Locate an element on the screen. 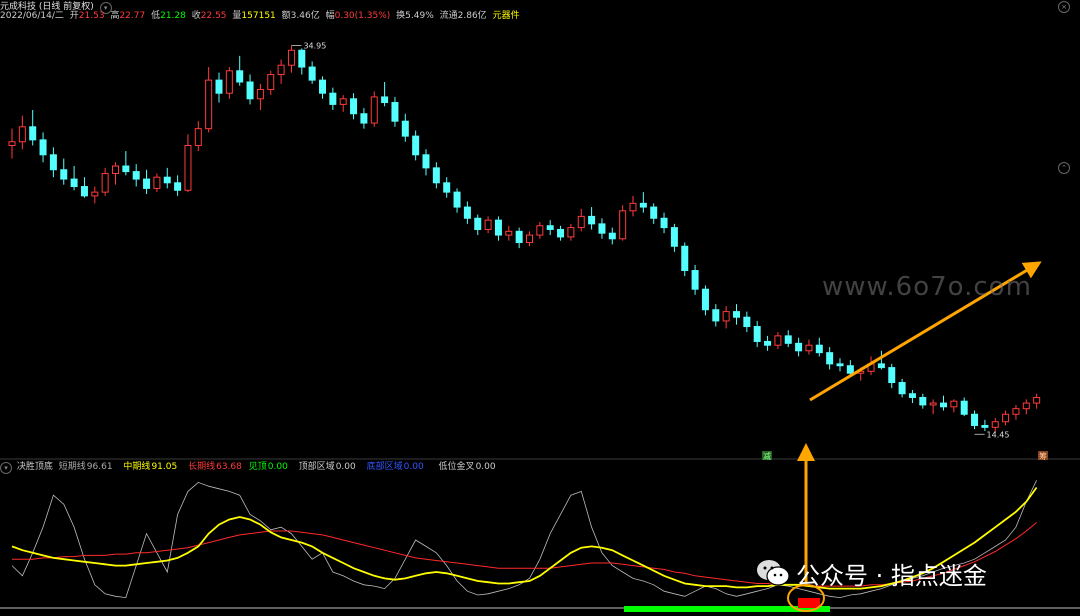  mid-line-label: 中期线 is located at coordinates (137, 467).